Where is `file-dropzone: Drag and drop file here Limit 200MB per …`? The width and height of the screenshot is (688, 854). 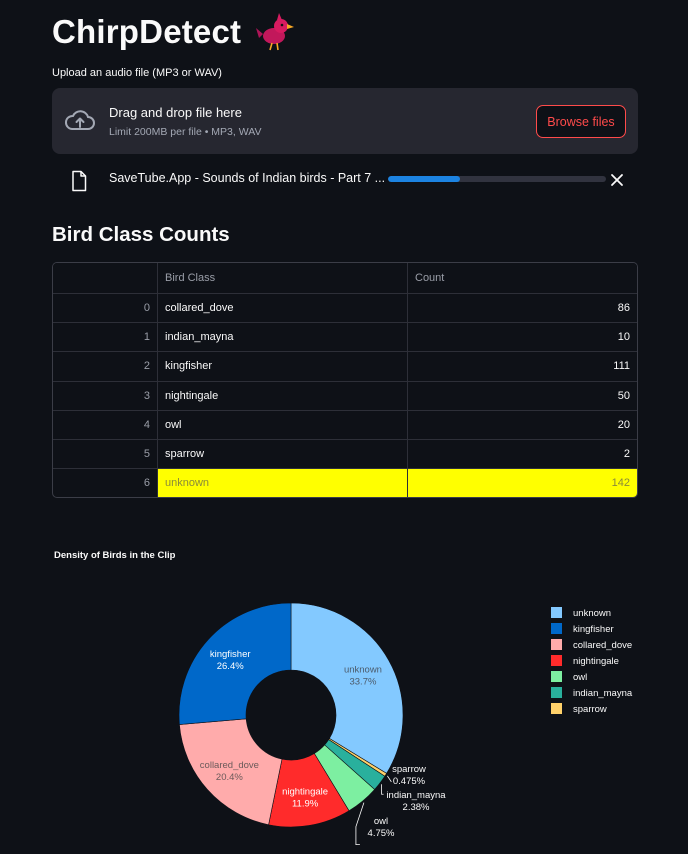
file-dropzone: Drag and drop file here Limit 200MB per … is located at coordinates (345, 121).